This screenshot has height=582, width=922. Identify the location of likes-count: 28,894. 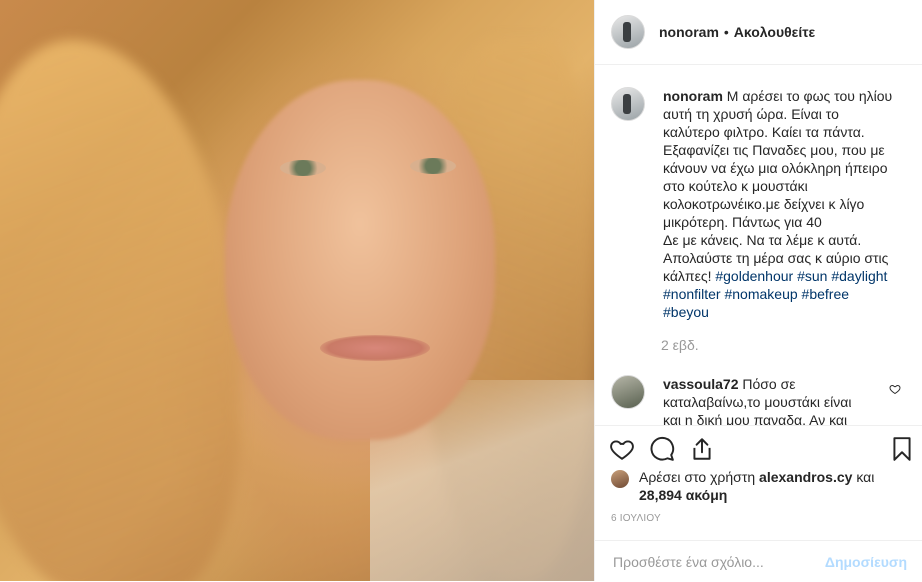
(660, 495).